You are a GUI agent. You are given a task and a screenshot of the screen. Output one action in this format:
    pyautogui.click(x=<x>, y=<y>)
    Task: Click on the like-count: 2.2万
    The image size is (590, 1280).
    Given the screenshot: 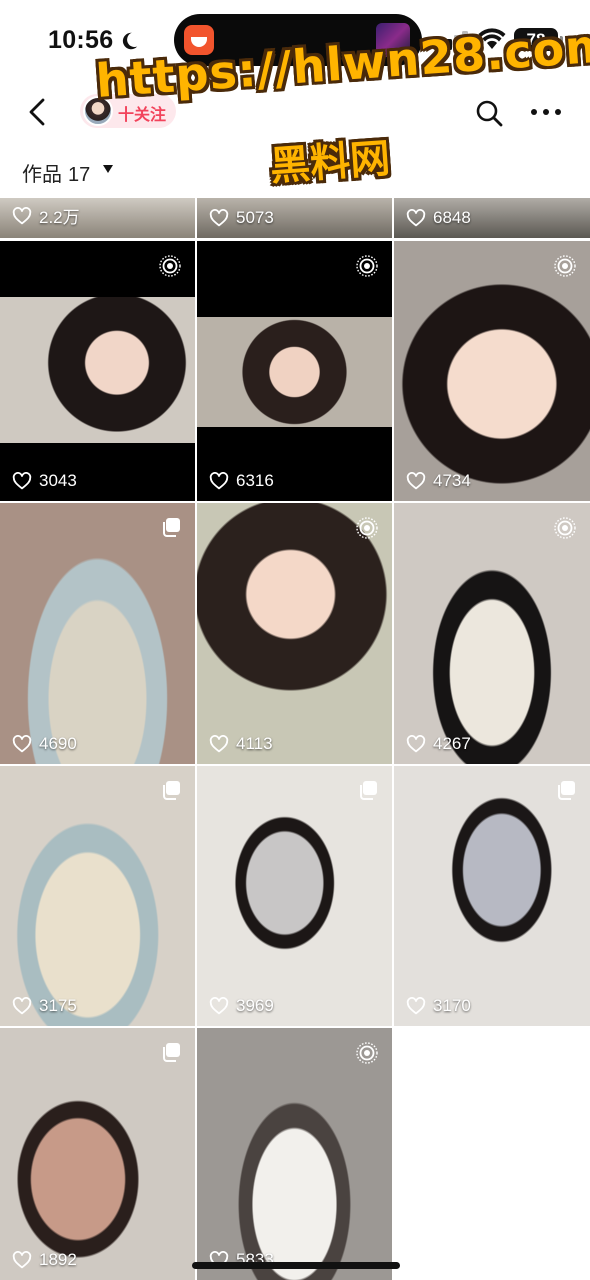 What is the action you would take?
    pyautogui.click(x=46, y=215)
    